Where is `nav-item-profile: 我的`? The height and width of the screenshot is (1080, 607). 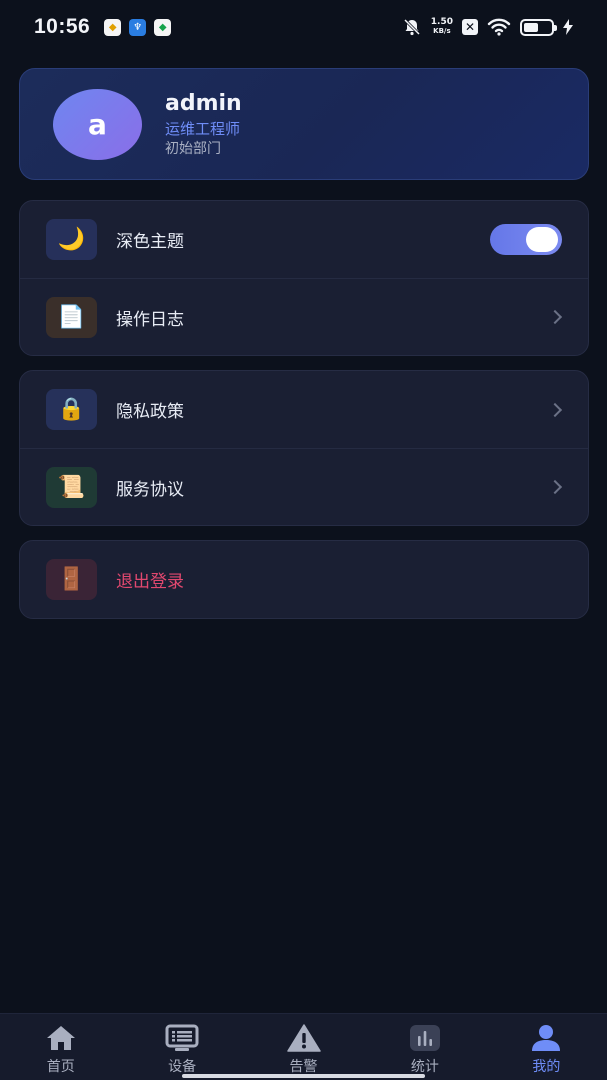
nav-item-profile: 我的 is located at coordinates (546, 1047).